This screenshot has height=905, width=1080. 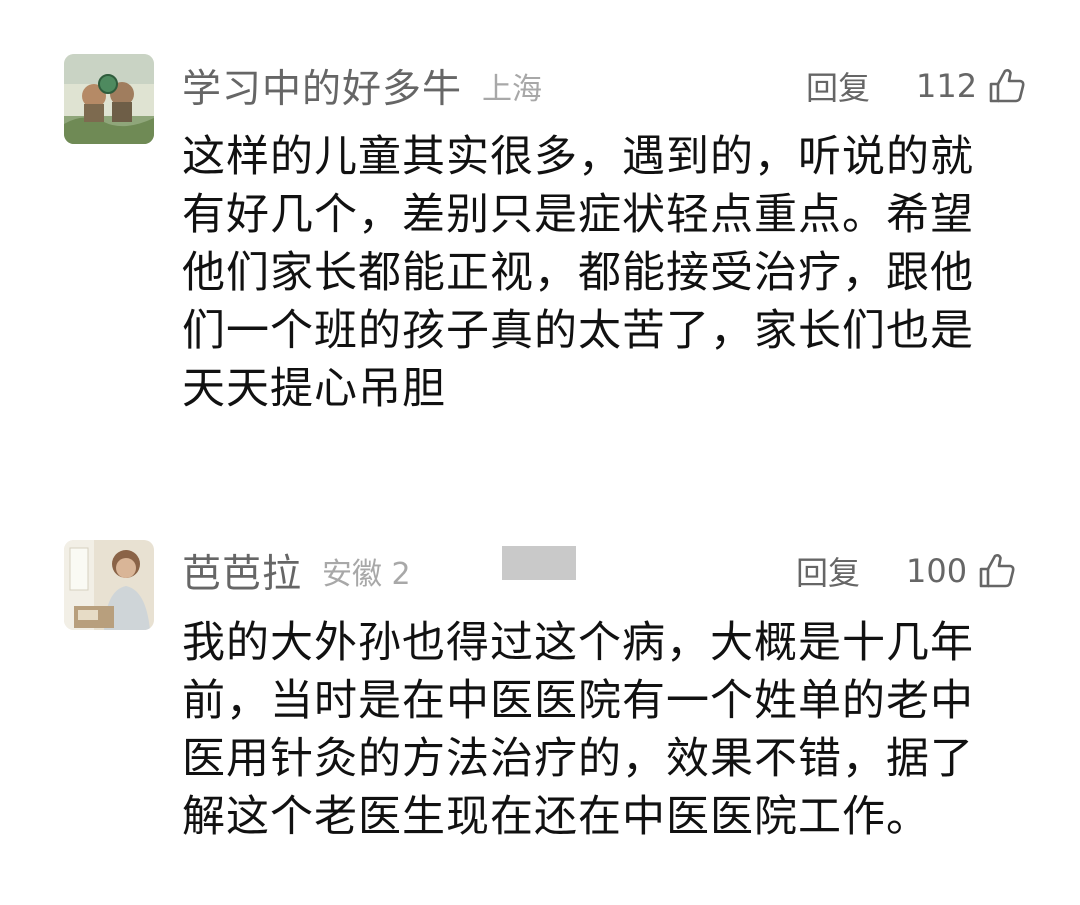 What do you see at coordinates (366, 574) in the screenshot?
I see `location-tag: 安徽 2` at bounding box center [366, 574].